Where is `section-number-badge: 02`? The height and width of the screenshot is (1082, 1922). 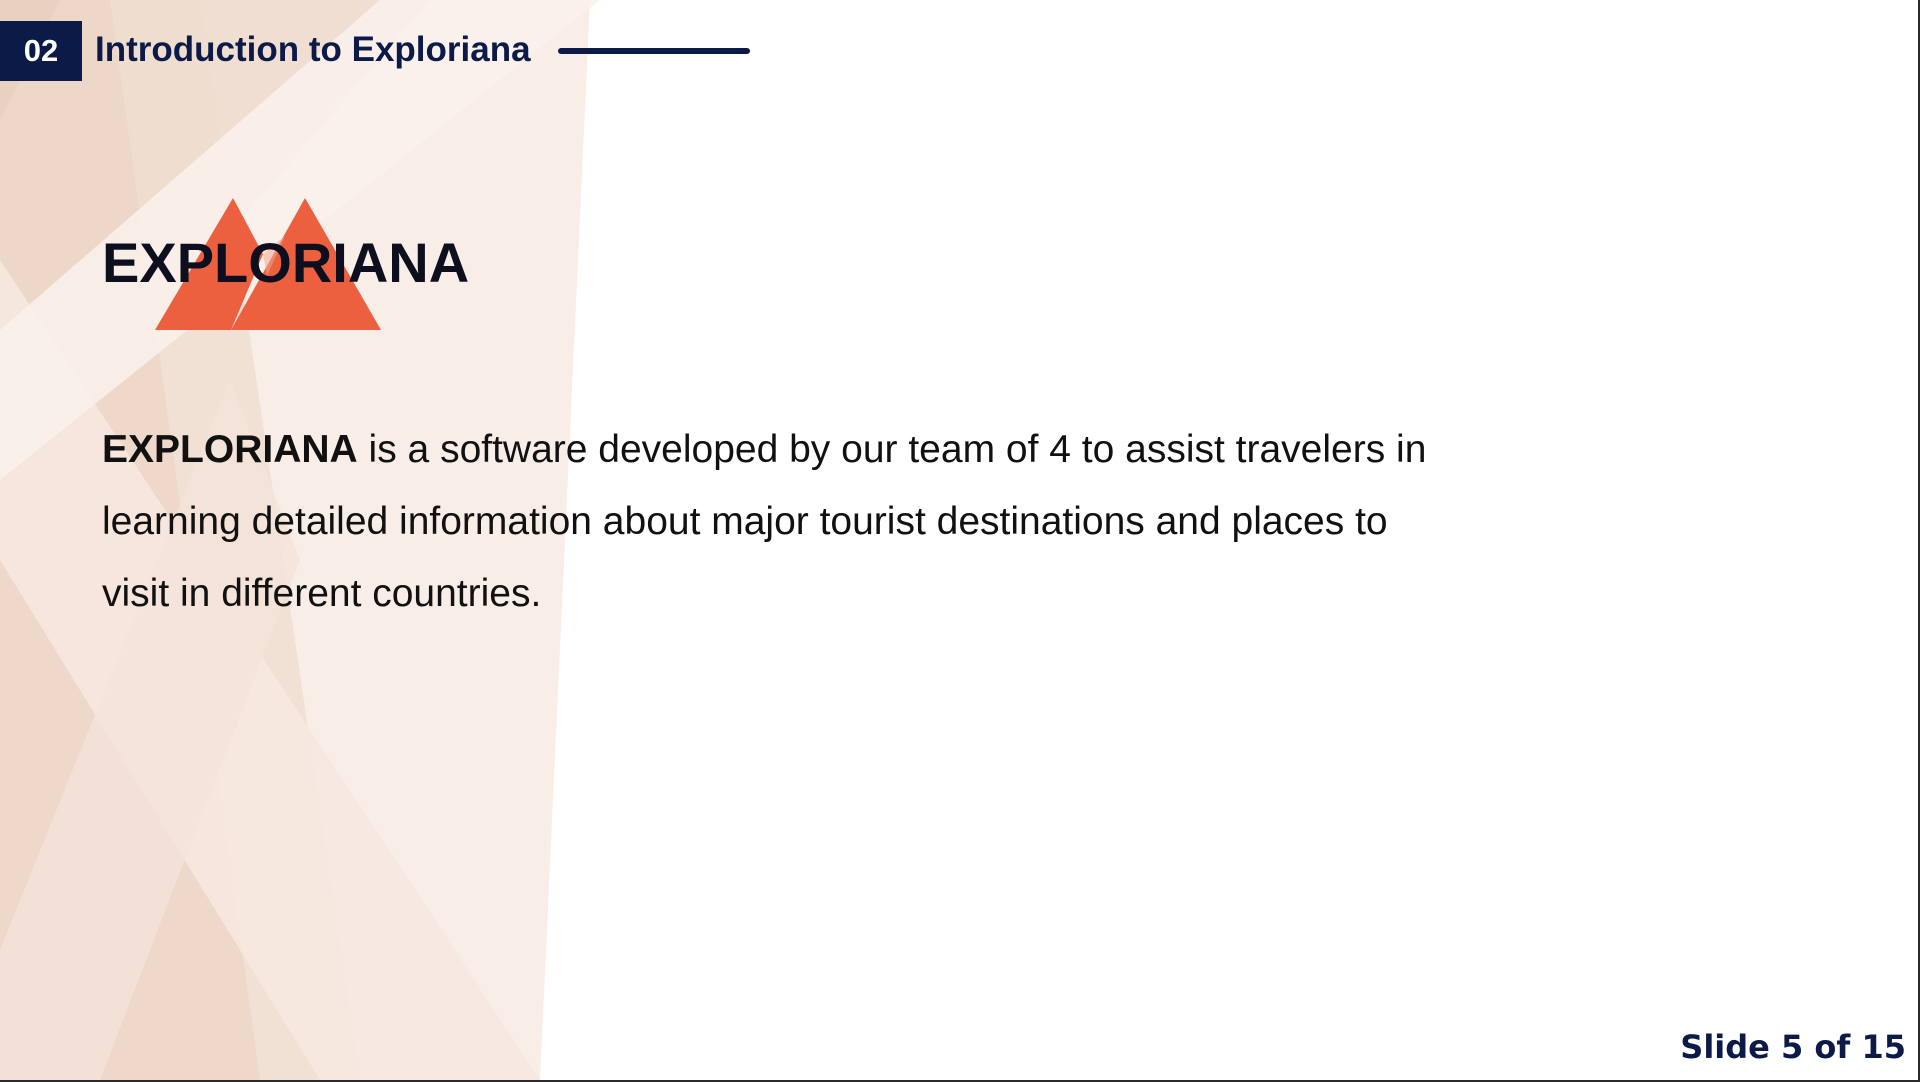 section-number-badge: 02 is located at coordinates (41, 51).